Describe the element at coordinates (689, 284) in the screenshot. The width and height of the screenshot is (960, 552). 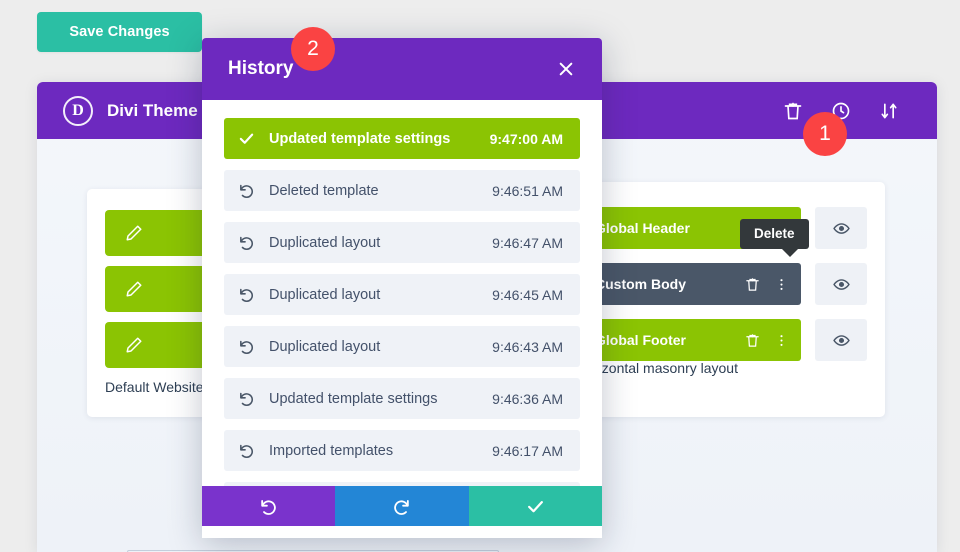
I see `template-row-custom-body: Custom Body` at that location.